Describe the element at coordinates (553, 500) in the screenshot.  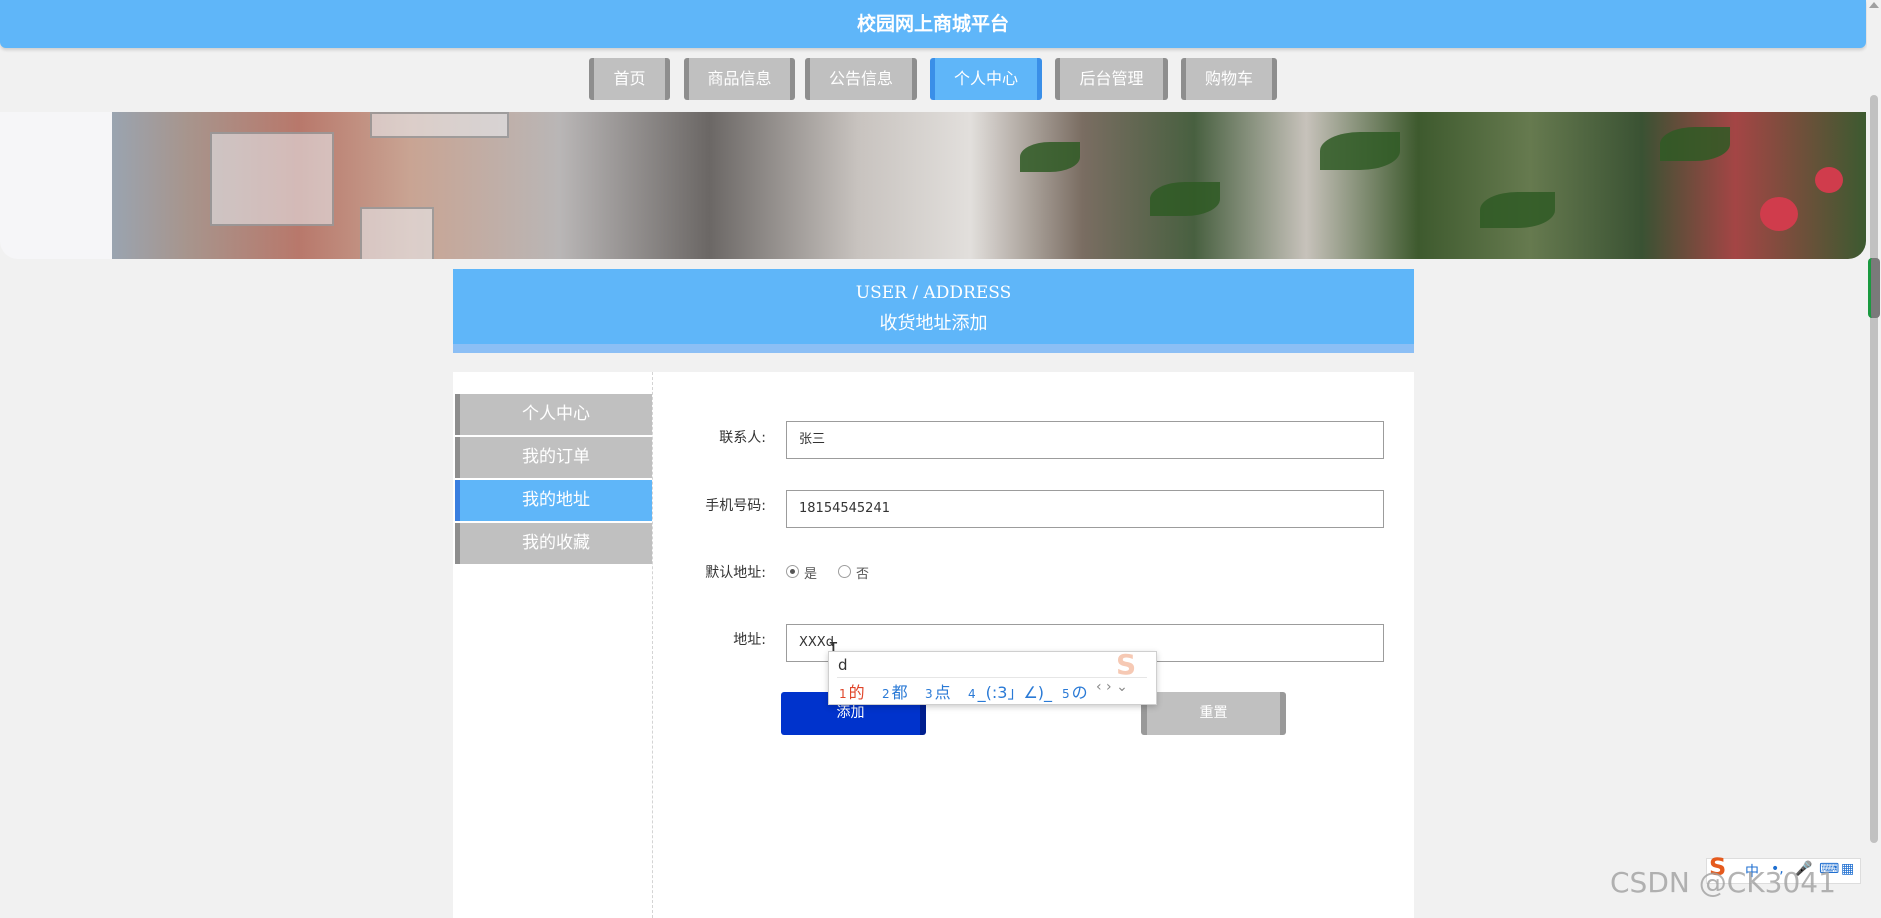
I see `sidebar-item-addresses: 我的地址` at that location.